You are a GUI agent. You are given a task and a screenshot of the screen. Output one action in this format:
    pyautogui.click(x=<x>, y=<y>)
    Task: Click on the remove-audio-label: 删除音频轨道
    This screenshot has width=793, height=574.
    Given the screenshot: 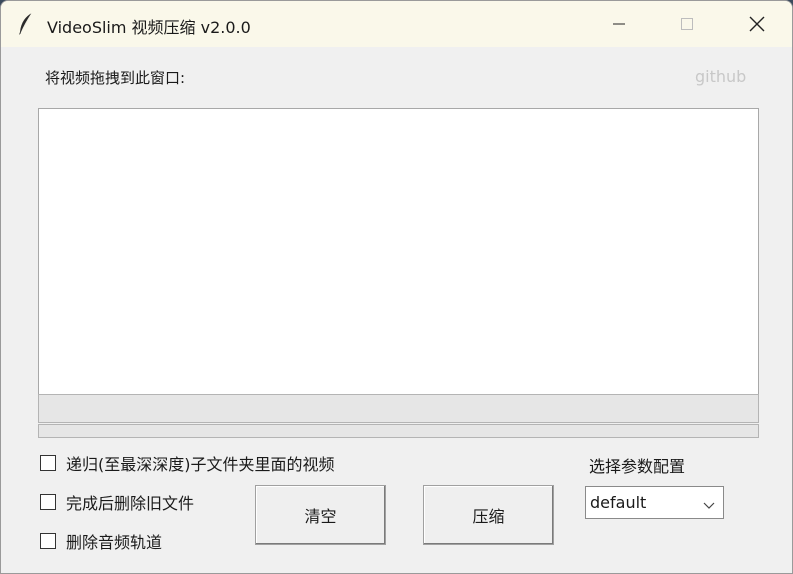 What is the action you would take?
    pyautogui.click(x=114, y=542)
    